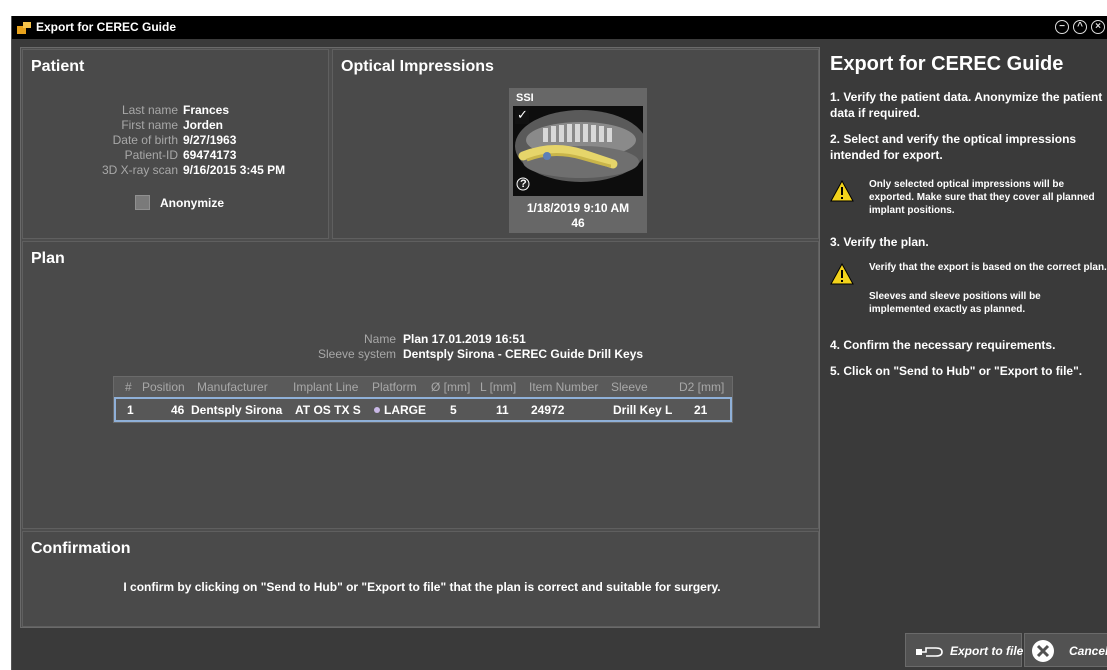 This screenshot has height=670, width=1107. What do you see at coordinates (234, 170) in the screenshot?
I see `xray-scan-value: 9/16/2015 3:45 PM` at bounding box center [234, 170].